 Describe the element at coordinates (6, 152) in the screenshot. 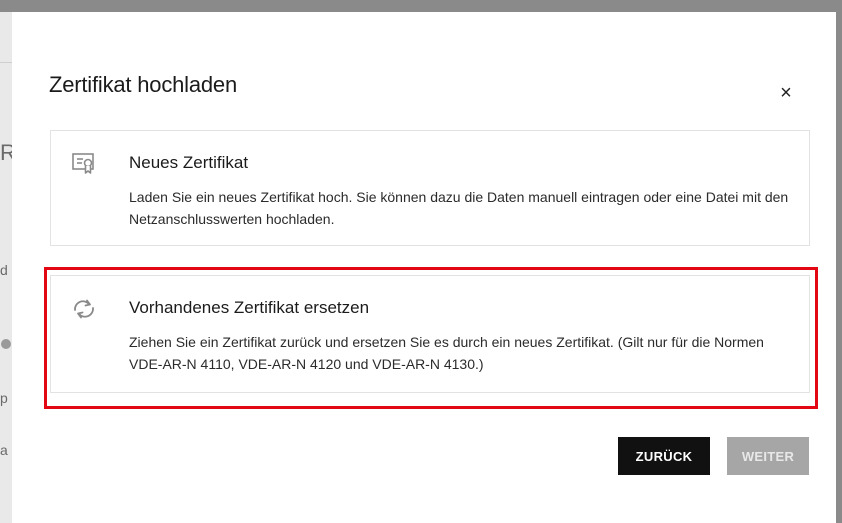

I see `background-text-fragment: R` at that location.